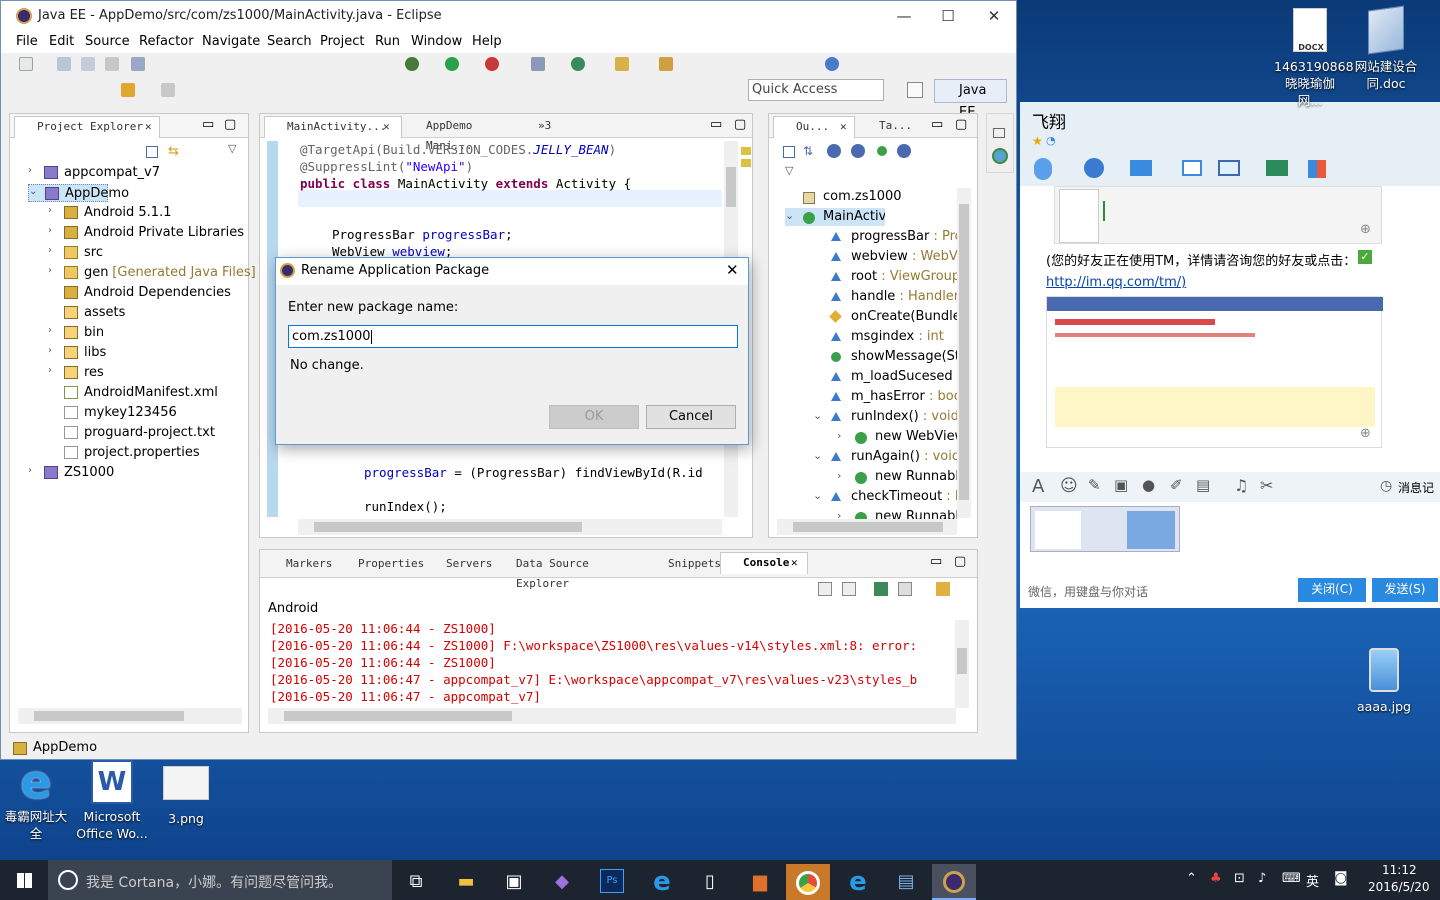 This screenshot has width=1440, height=900. What do you see at coordinates (148, 253) in the screenshot?
I see `tree-item: › src` at bounding box center [148, 253].